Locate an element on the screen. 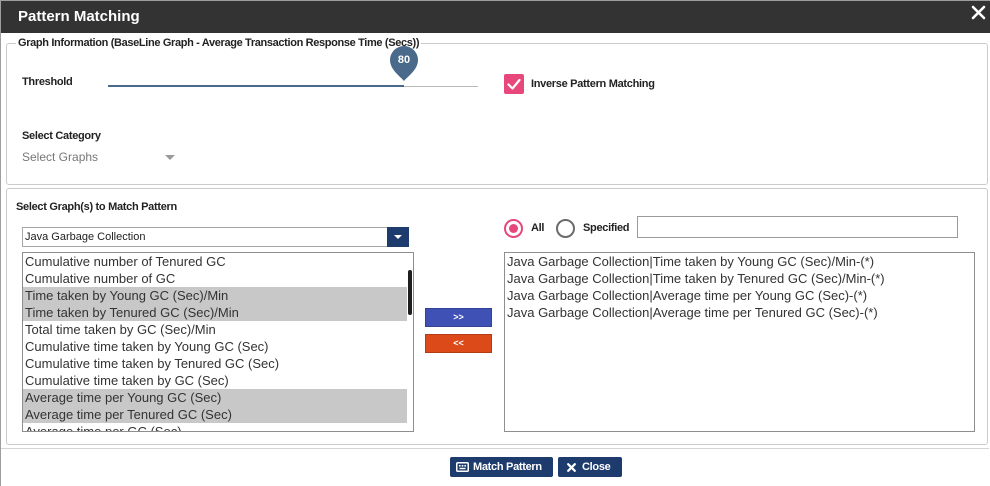 The height and width of the screenshot is (486, 990). available-graph-item: Cumulative number of Tenured GC is located at coordinates (215, 261).